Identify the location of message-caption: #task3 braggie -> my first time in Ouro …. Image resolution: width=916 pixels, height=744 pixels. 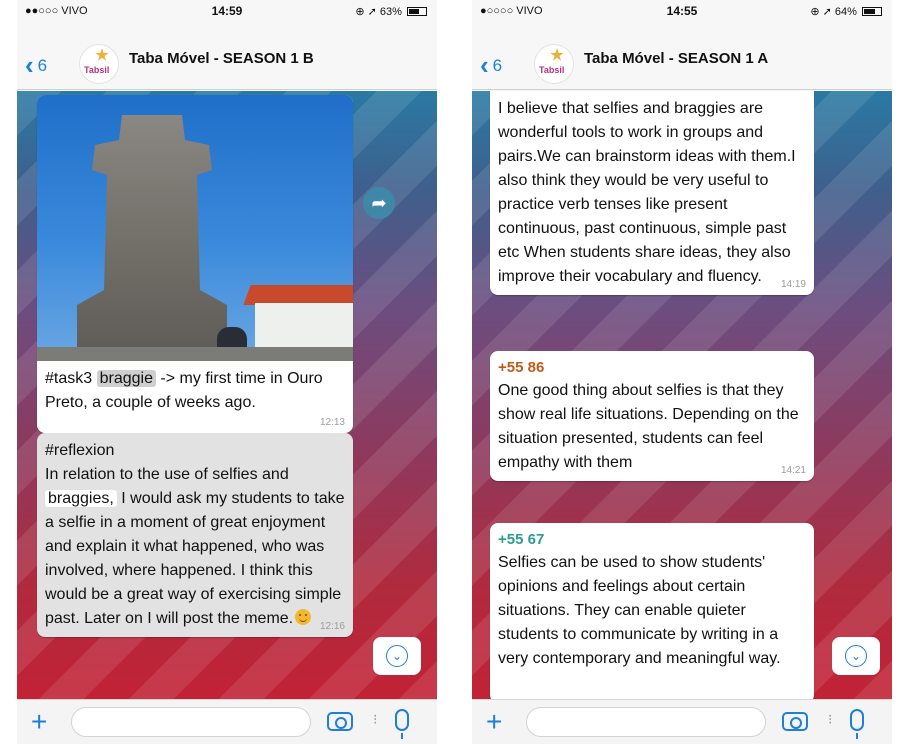
(195, 391).